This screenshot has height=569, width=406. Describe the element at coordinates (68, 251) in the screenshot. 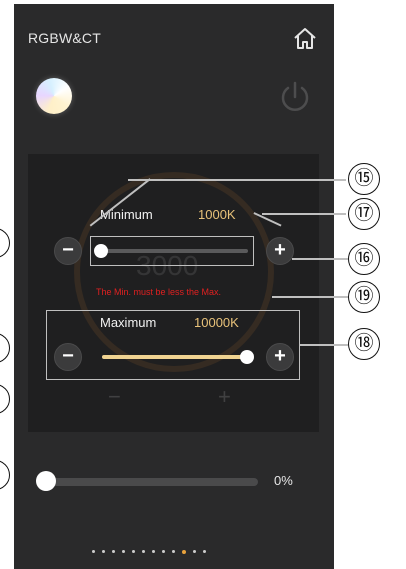

I see `minimum-decrease-button: −` at that location.